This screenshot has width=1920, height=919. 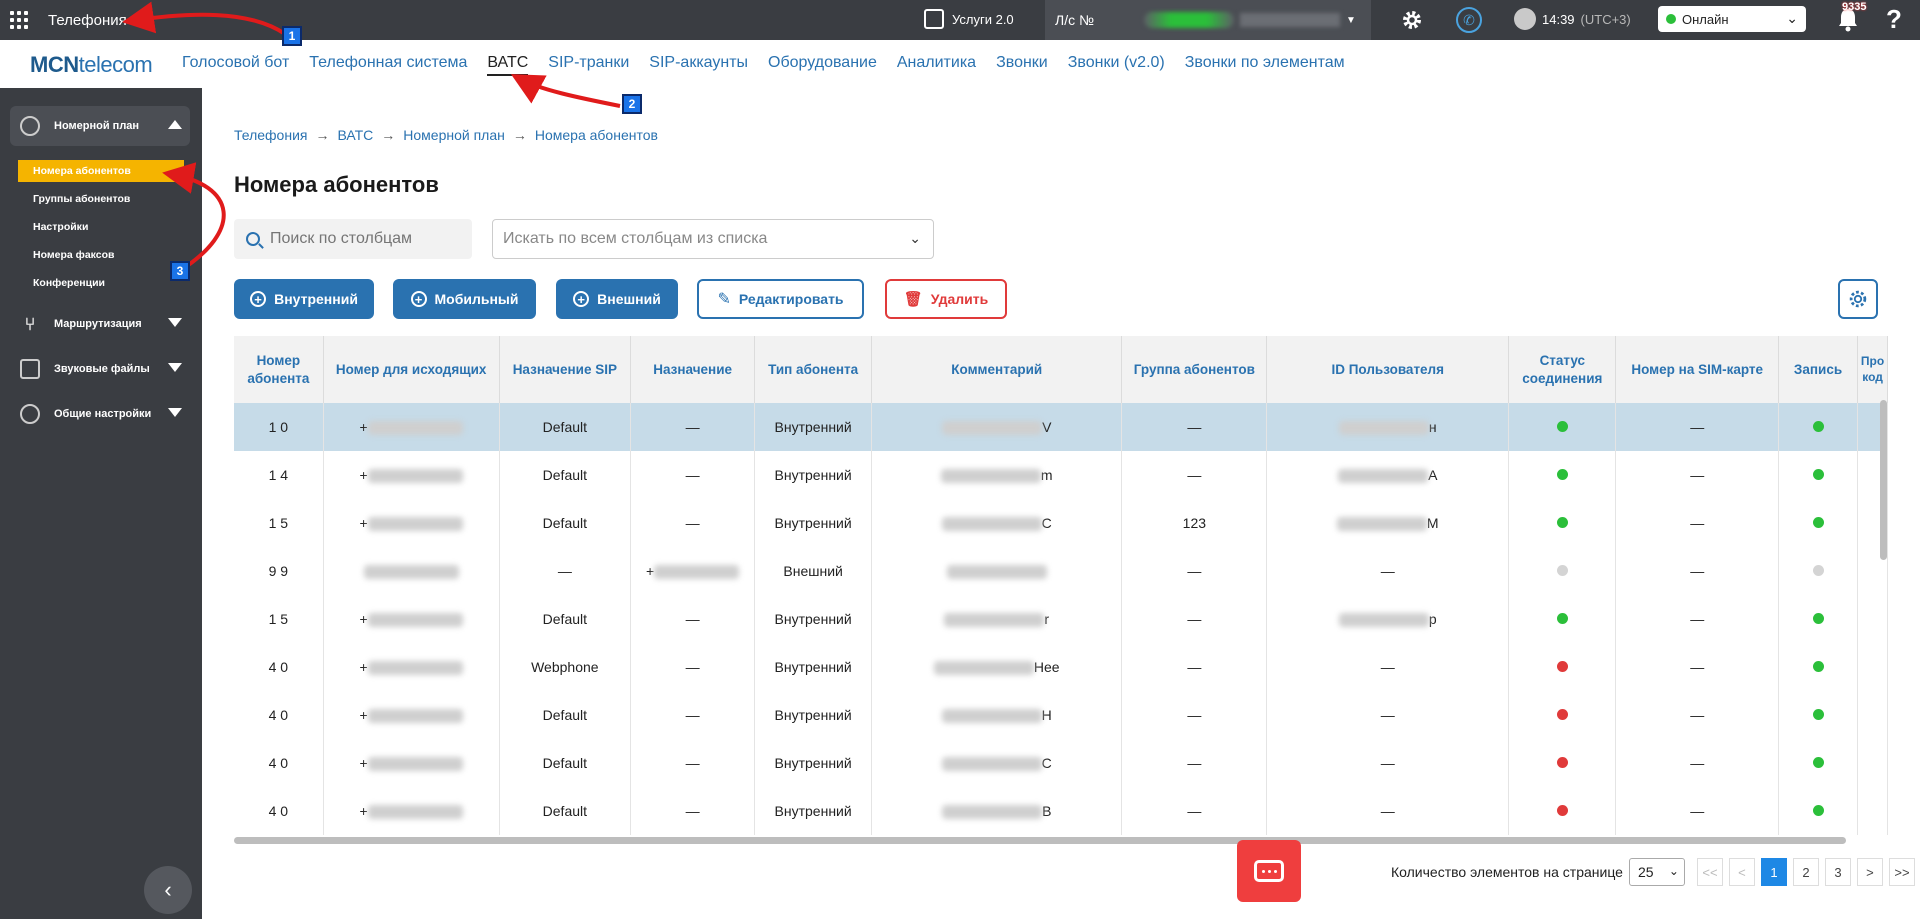 What do you see at coordinates (632, 104) in the screenshot?
I see `annotation-badge: 2` at bounding box center [632, 104].